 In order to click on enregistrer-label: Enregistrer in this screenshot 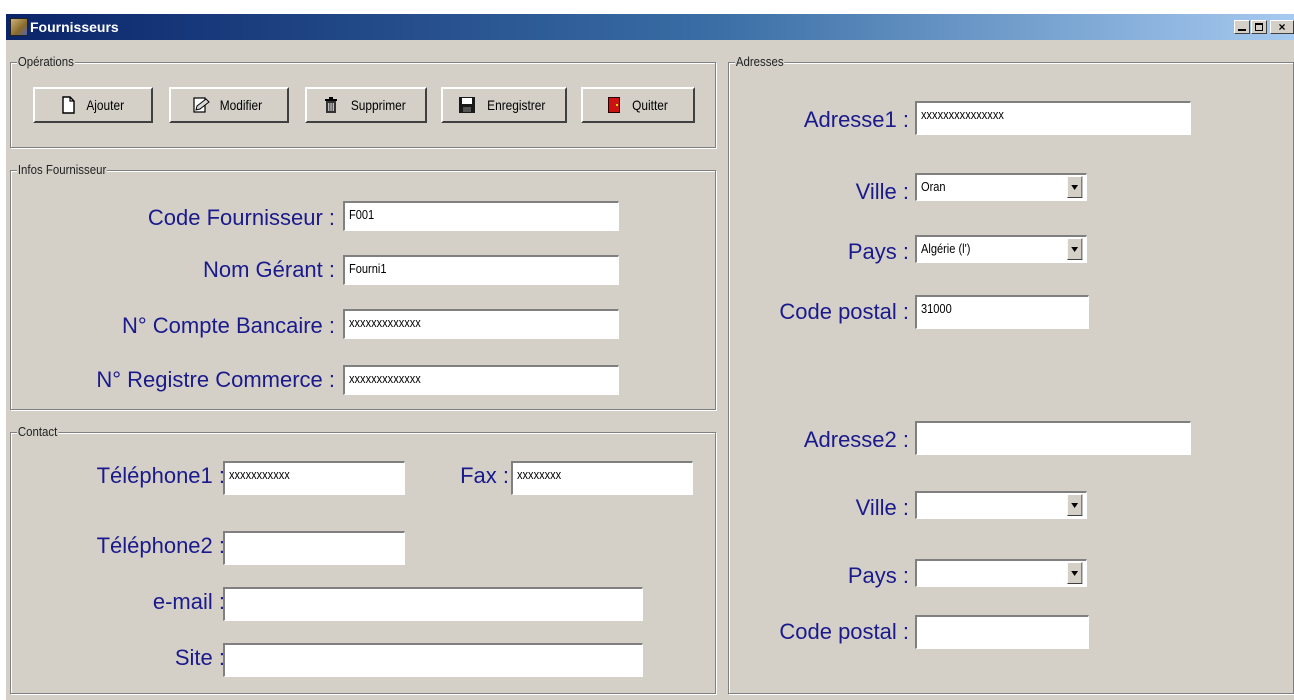, I will do `click(516, 105)`.